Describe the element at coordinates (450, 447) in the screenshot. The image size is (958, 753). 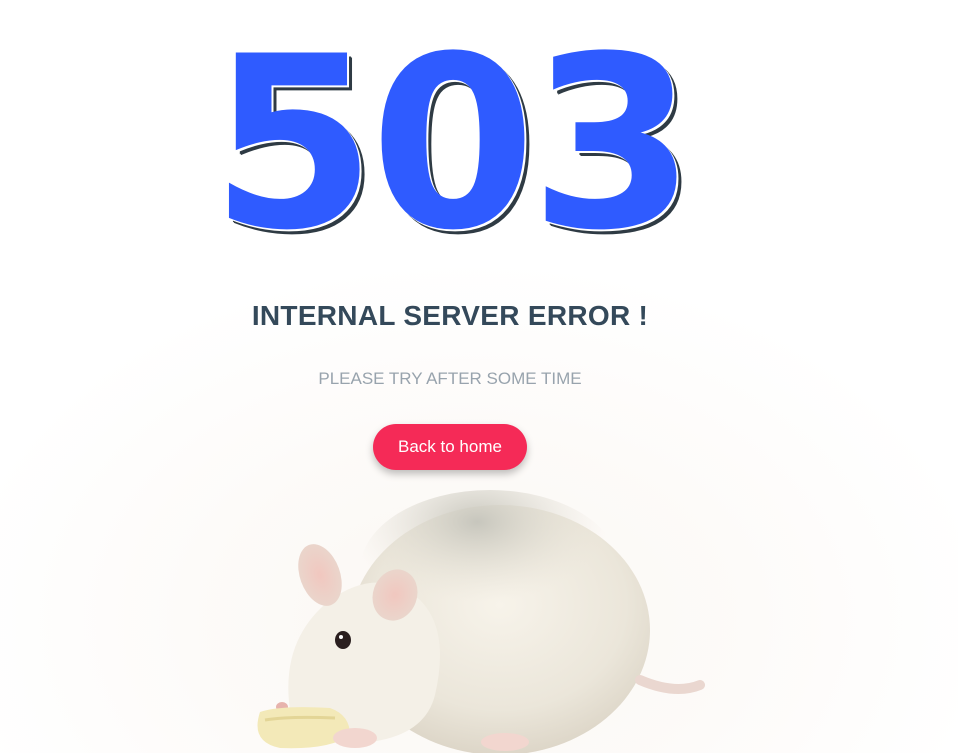
I see `back-to-home-button: Back to home` at that location.